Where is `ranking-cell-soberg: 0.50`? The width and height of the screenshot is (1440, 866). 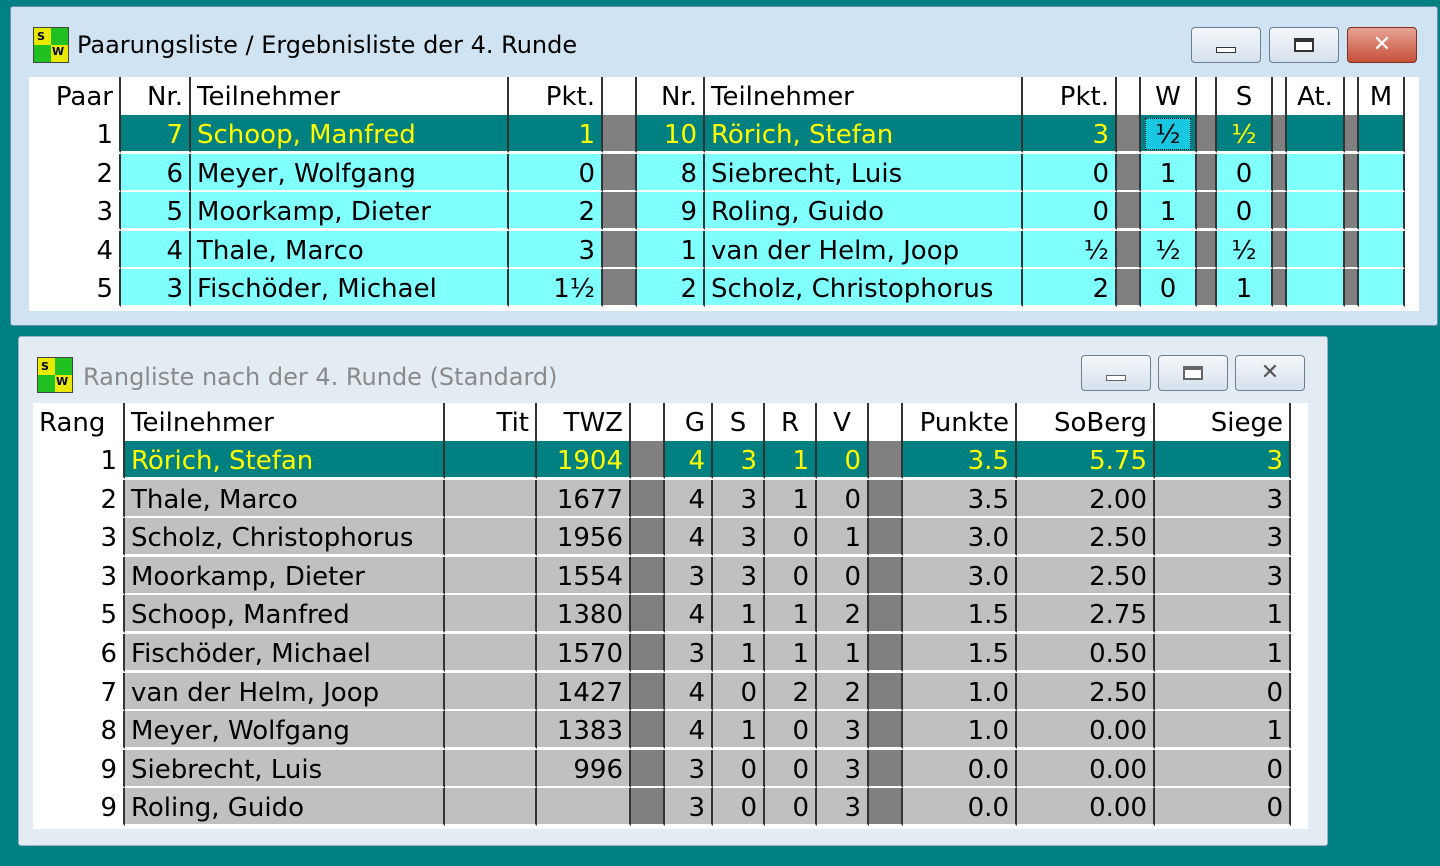 ranking-cell-soberg: 0.50 is located at coordinates (1086, 653).